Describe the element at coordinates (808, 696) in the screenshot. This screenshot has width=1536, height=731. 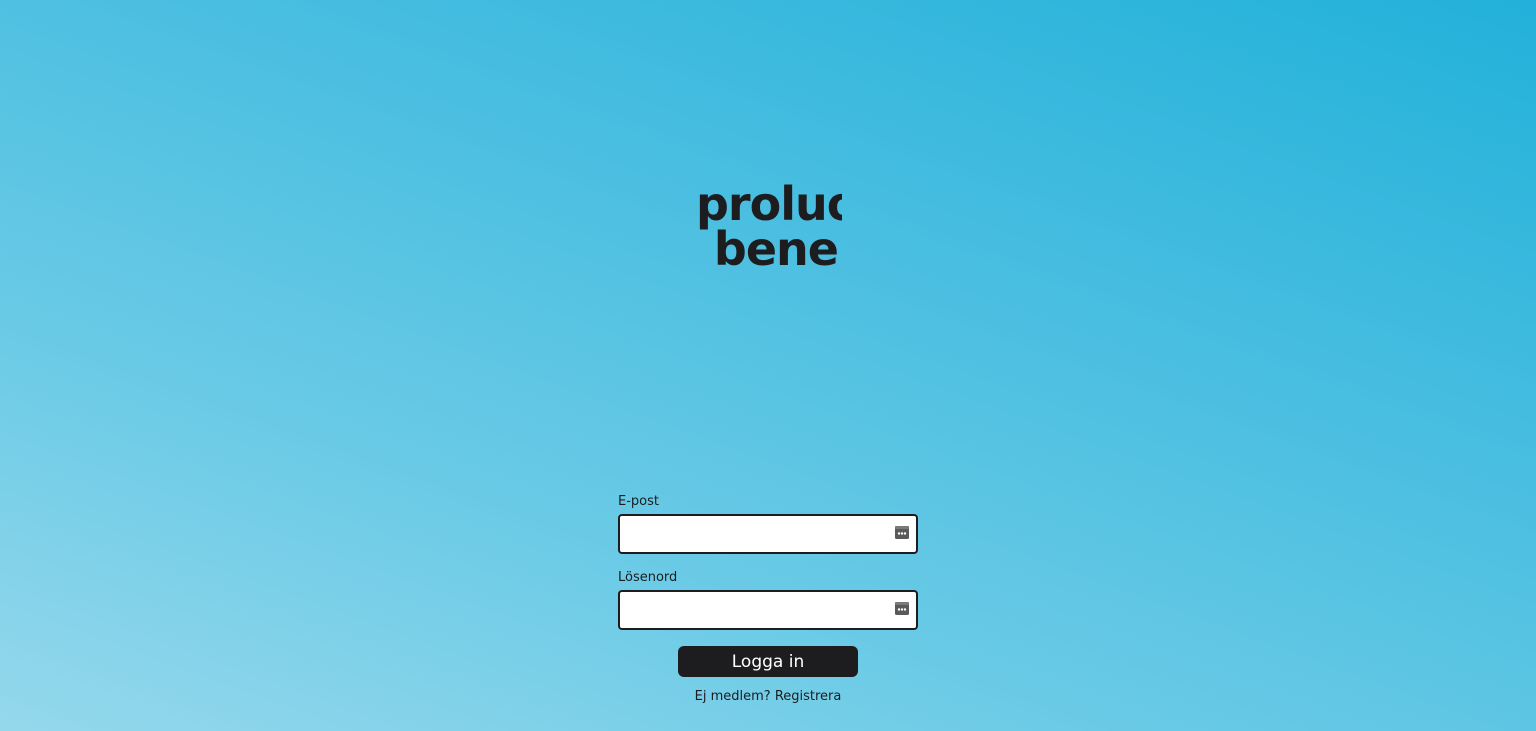
I see `register-link: Registrera` at that location.